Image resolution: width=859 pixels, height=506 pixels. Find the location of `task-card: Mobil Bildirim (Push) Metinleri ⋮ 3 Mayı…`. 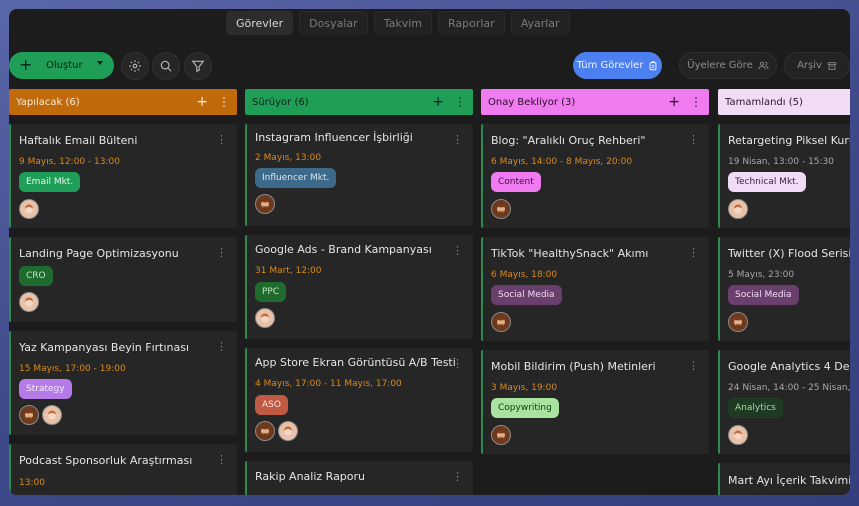

task-card: Mobil Bildirim (Push) Metinleri ⋮ 3 Mayı… is located at coordinates (595, 402).